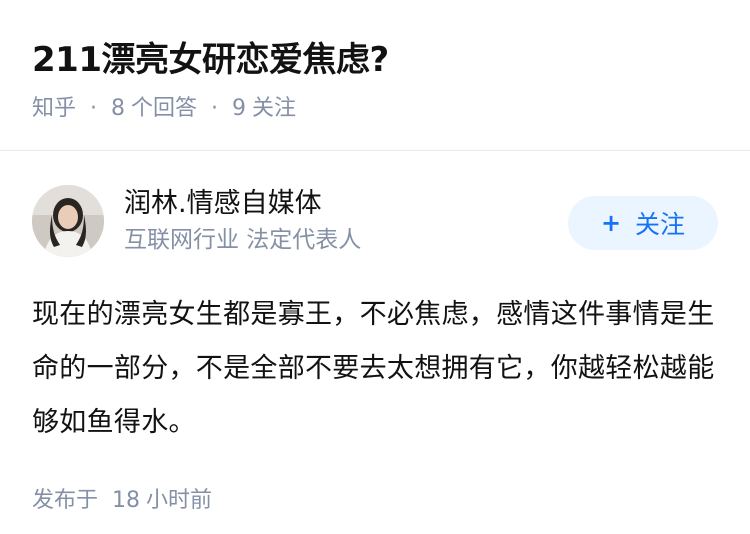 The height and width of the screenshot is (534, 750). Describe the element at coordinates (375, 501) in the screenshot. I see `answer-footer: 发布于 18 小时前` at that location.